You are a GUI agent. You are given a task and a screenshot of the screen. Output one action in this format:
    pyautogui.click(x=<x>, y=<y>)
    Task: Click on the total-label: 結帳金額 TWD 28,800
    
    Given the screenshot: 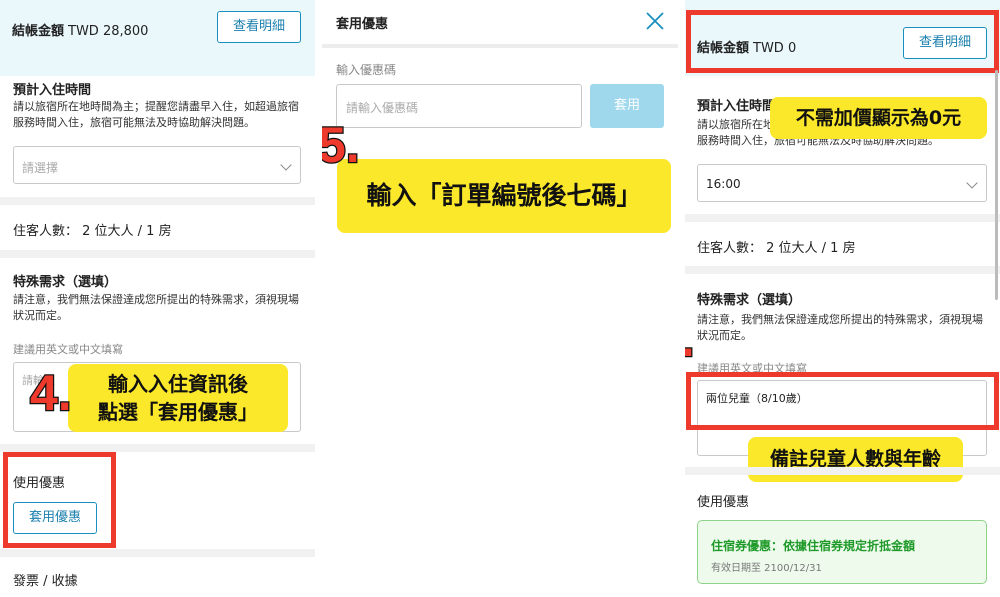 What is the action you would take?
    pyautogui.click(x=80, y=29)
    